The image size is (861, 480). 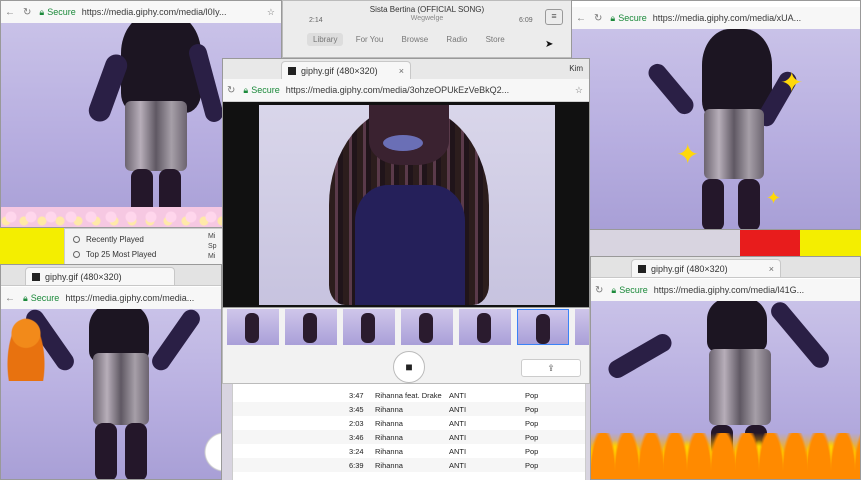 What do you see at coordinates (114, 254) in the screenshot?
I see `menu-item-top-25: Top 25 Most Played` at bounding box center [114, 254].